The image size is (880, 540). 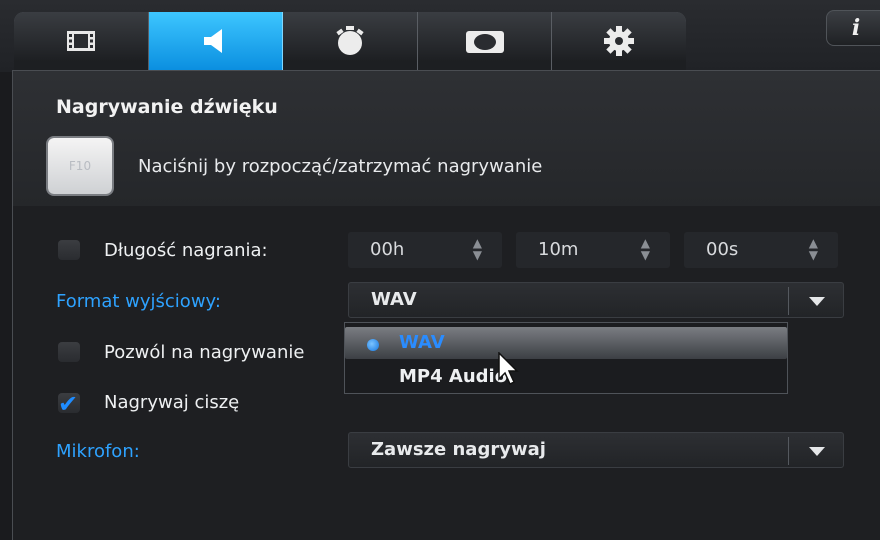 I want to click on tab-screenshot, so click(x=485, y=41).